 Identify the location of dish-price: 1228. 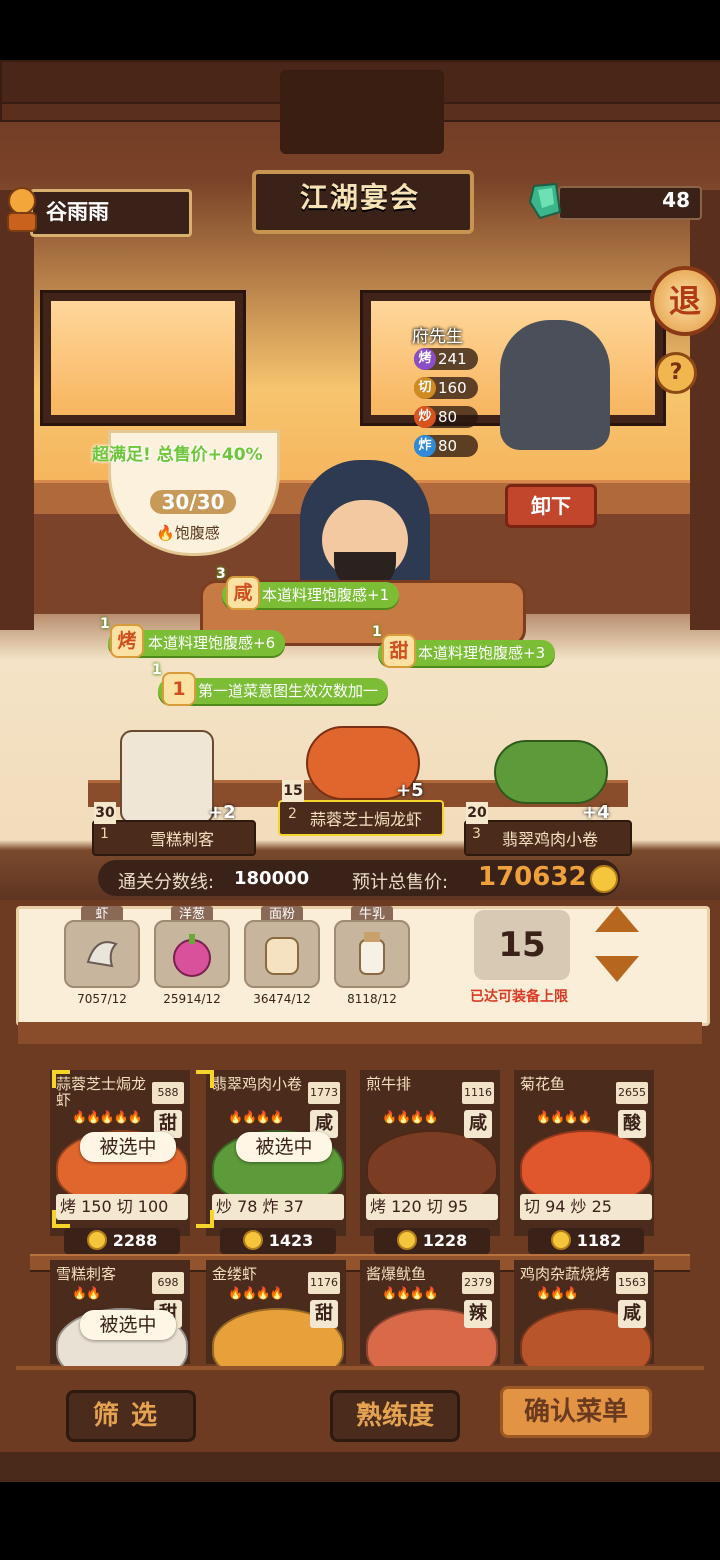
(432, 1241).